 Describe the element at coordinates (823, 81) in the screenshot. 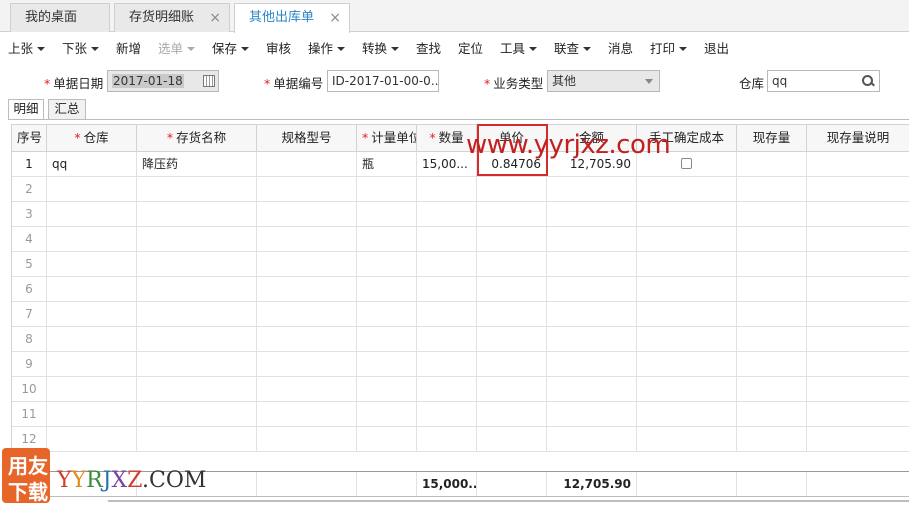

I see `warehouse-field: qq` at that location.